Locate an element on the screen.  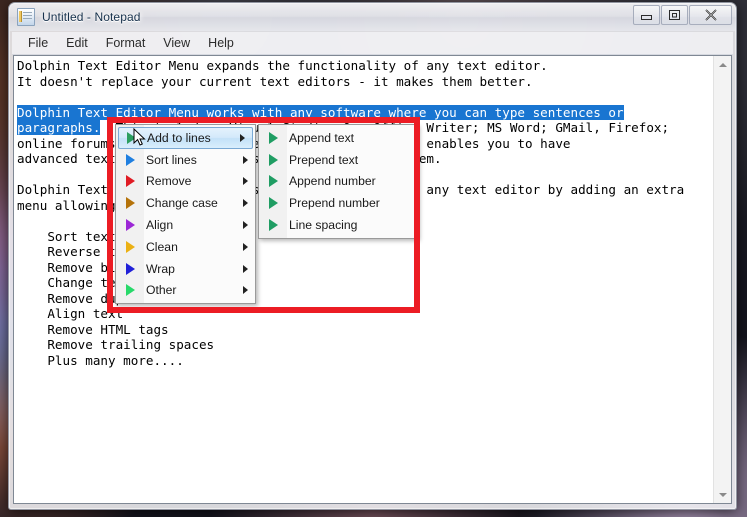
close-button is located at coordinates (710, 15).